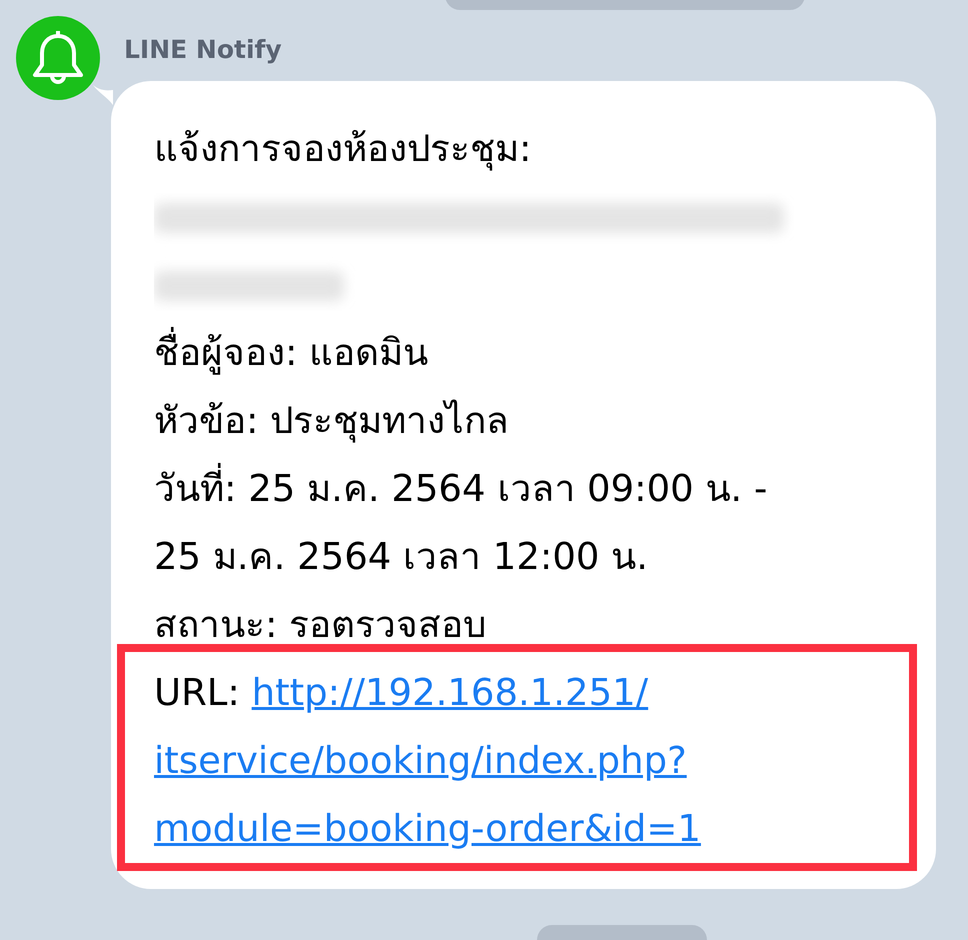  What do you see at coordinates (343, 149) in the screenshot?
I see `message-text: แจ้งการจองห้องประชุม:` at bounding box center [343, 149].